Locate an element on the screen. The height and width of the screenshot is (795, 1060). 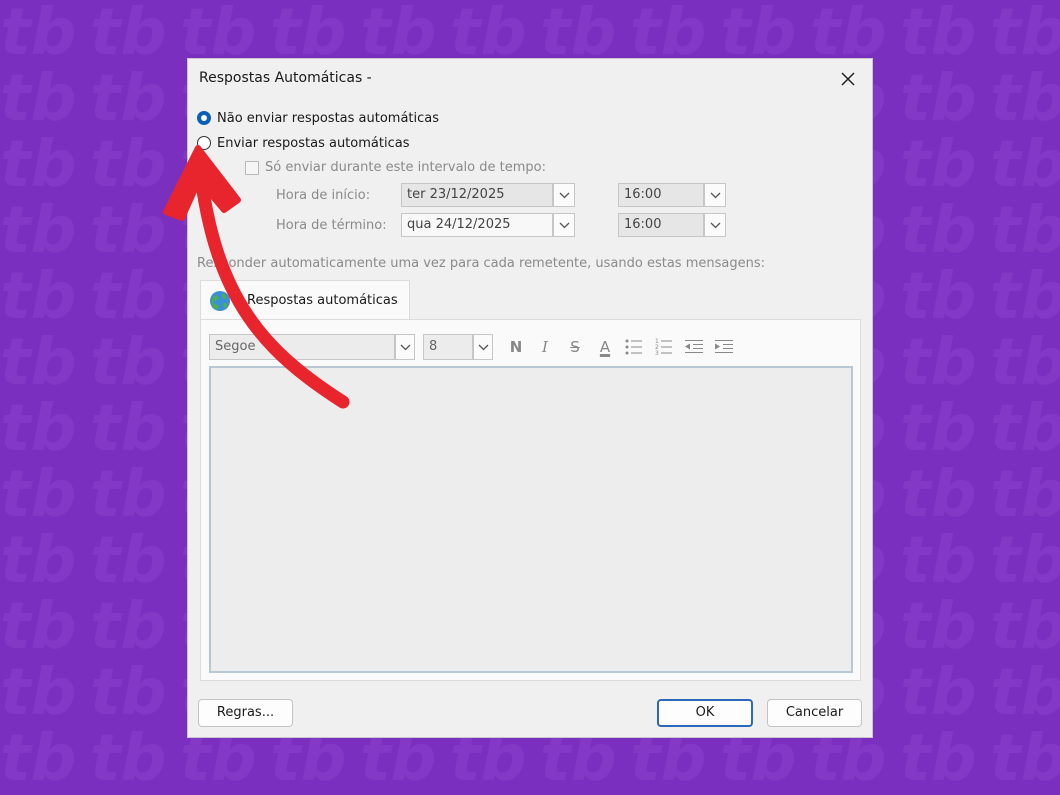
radio-send-label: Enviar respostas automáticas is located at coordinates (313, 143).